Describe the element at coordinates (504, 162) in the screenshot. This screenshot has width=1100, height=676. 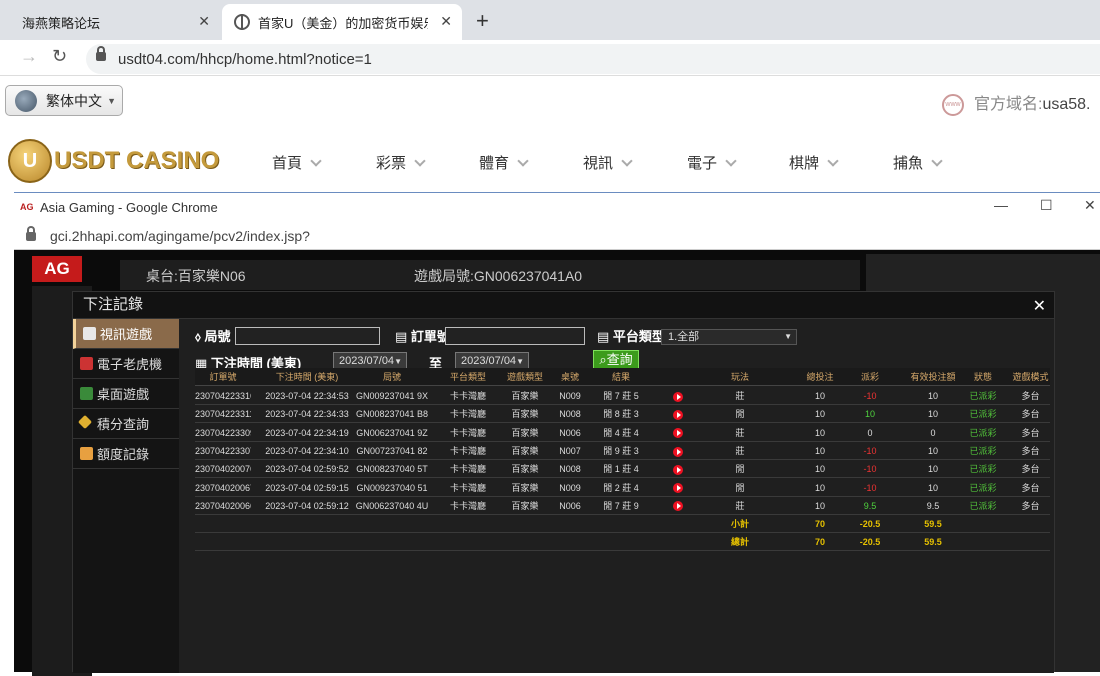
I see `nav-sports: 體育` at that location.